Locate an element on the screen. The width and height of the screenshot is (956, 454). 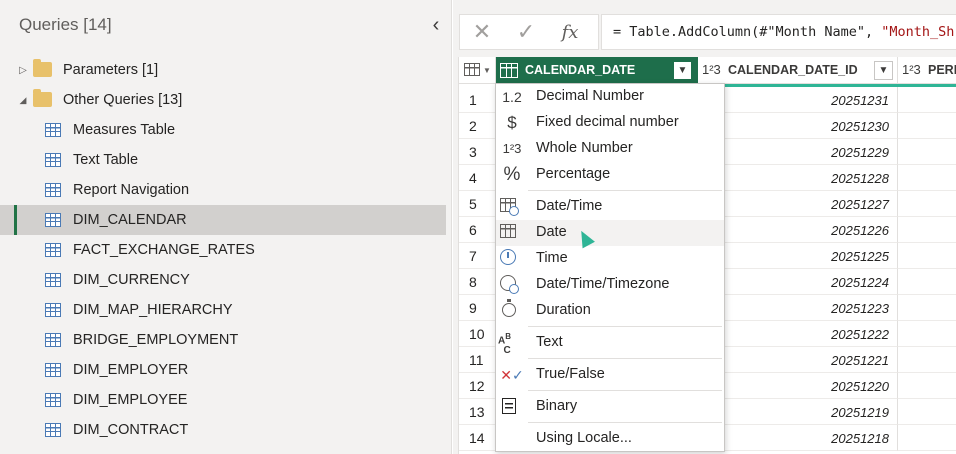
row-number: 3 is located at coordinates (477, 152).